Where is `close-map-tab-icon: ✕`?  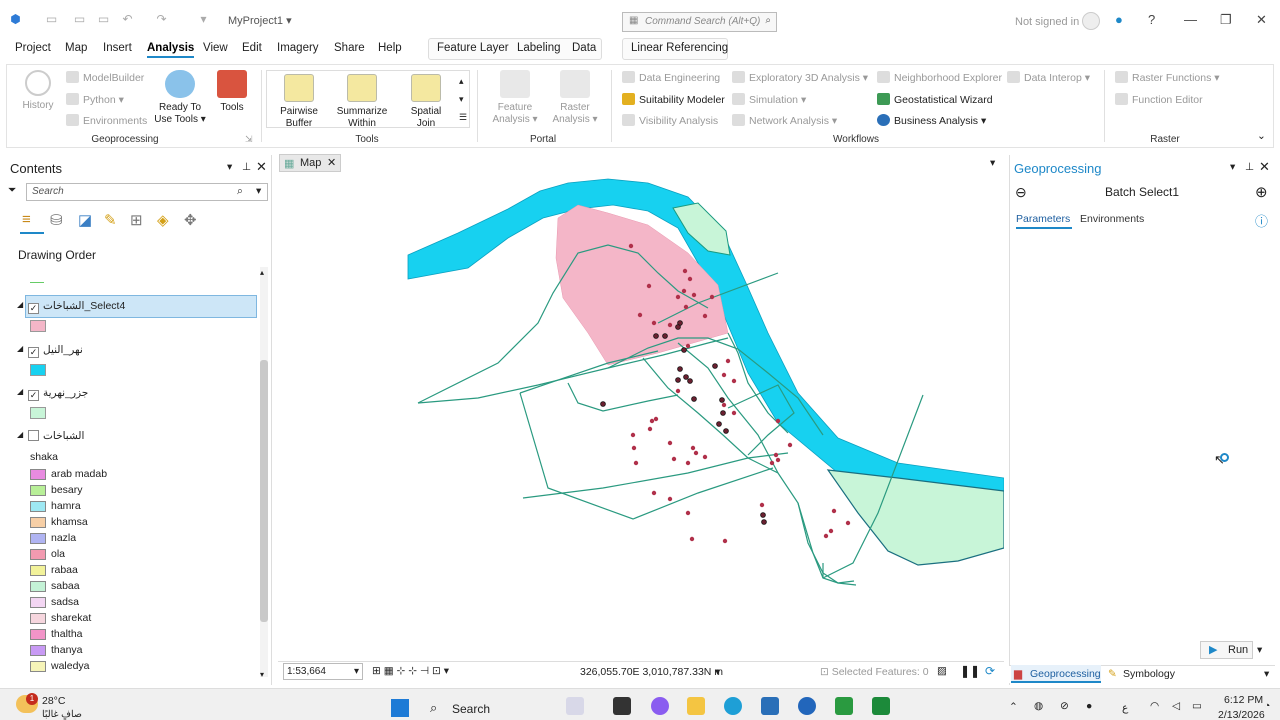 close-map-tab-icon: ✕ is located at coordinates (331, 162).